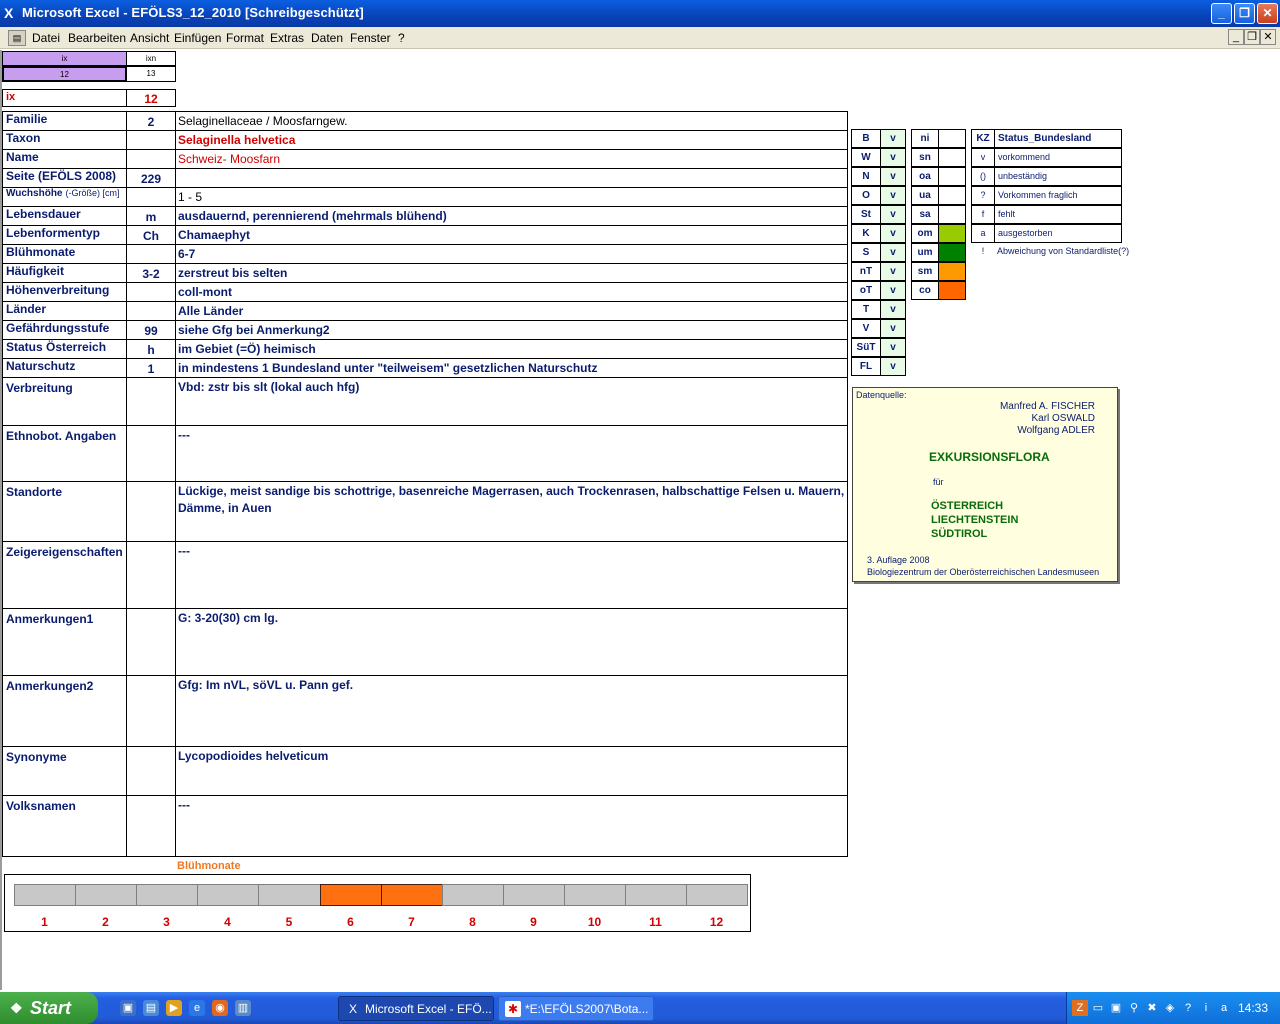 Image resolution: width=1280 pixels, height=1024 pixels. What do you see at coordinates (151, 121) in the screenshot?
I see `row-code: 2` at bounding box center [151, 121].